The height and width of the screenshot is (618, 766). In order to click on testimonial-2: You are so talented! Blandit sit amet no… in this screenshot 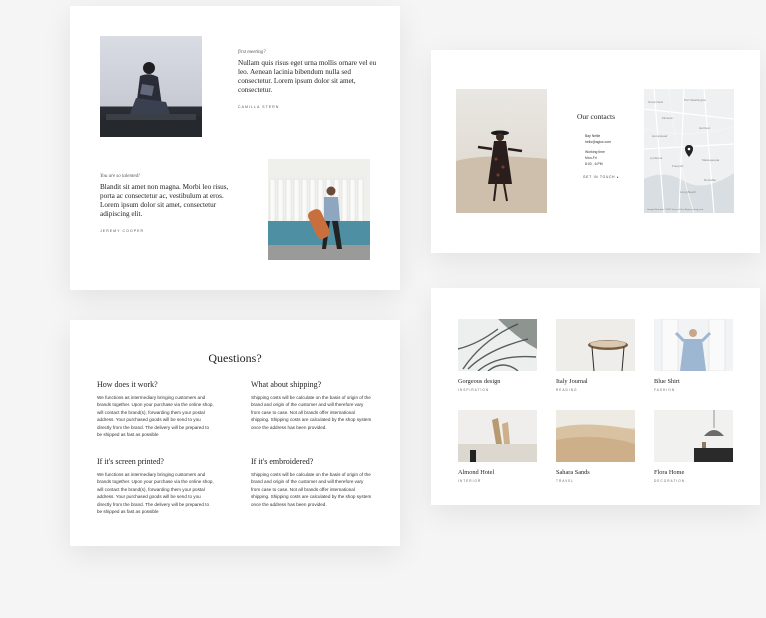, I will do `click(165, 203)`.